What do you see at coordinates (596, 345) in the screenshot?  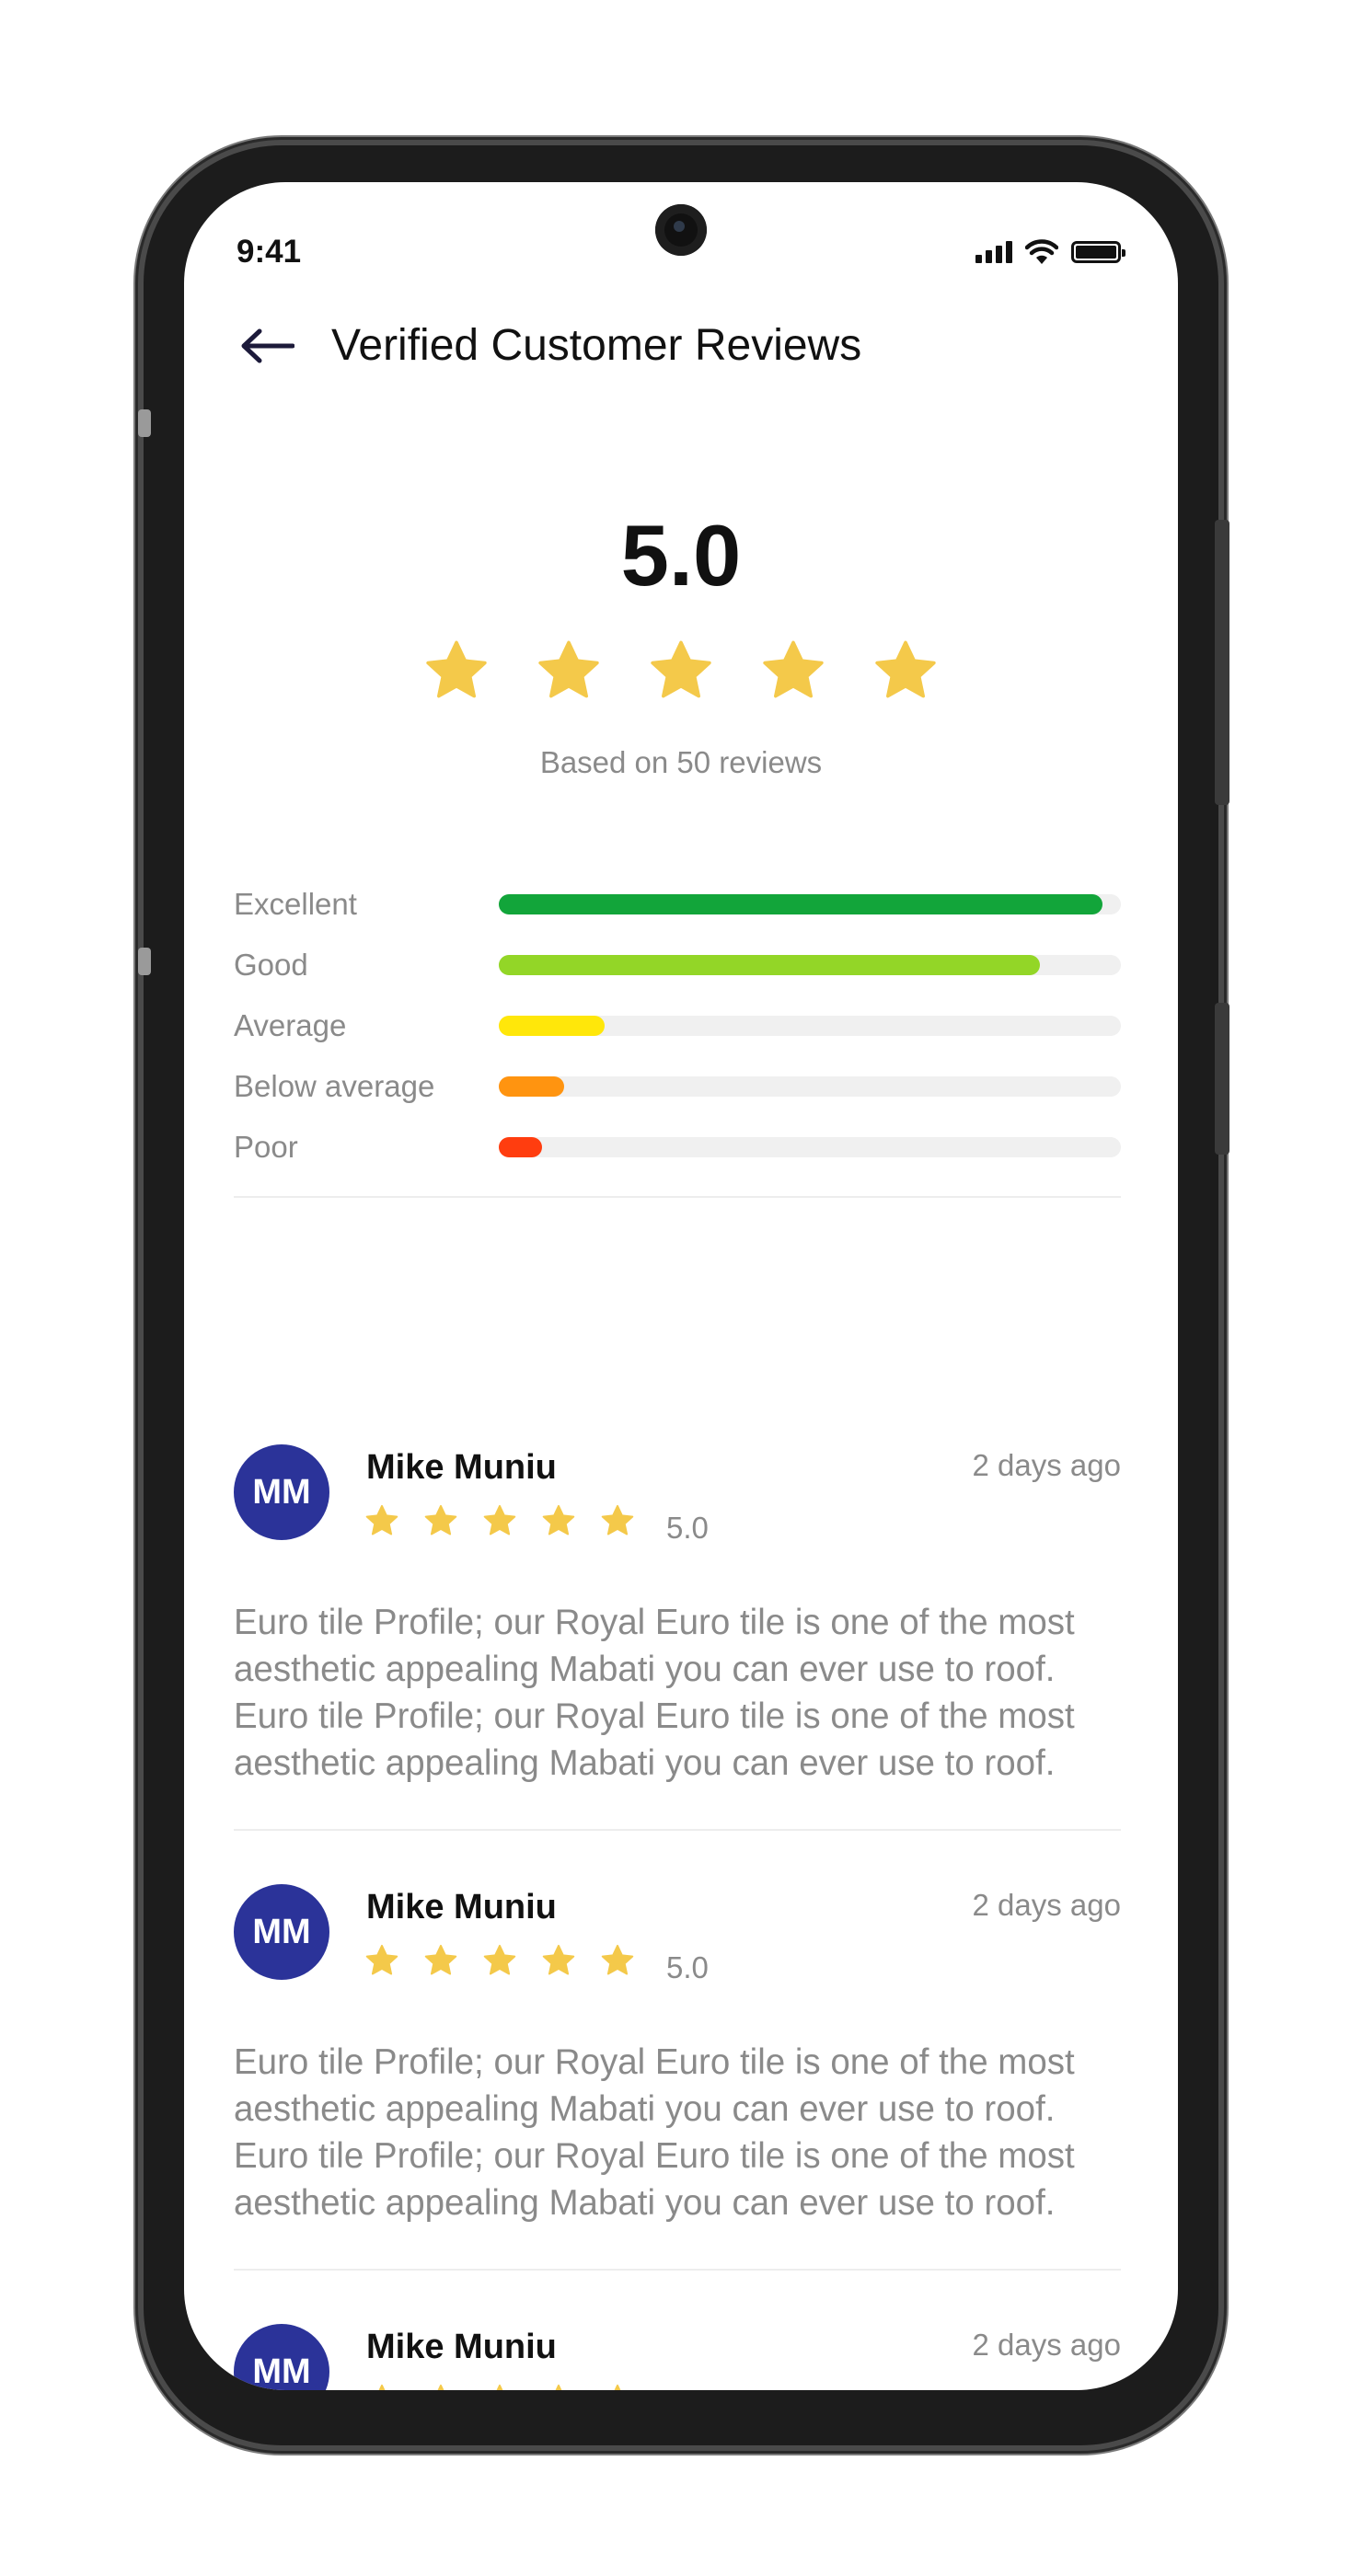 I see `page-title: Verified Customer Reviews` at bounding box center [596, 345].